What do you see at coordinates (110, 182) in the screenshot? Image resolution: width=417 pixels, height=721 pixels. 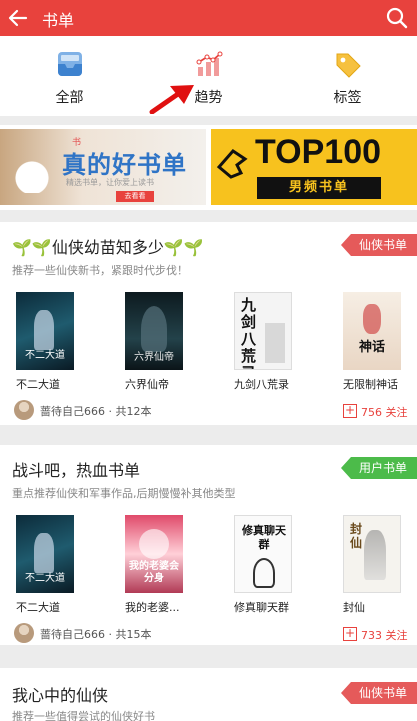 I see `banner-subtext: 精选书单，让你爱上读书` at bounding box center [110, 182].